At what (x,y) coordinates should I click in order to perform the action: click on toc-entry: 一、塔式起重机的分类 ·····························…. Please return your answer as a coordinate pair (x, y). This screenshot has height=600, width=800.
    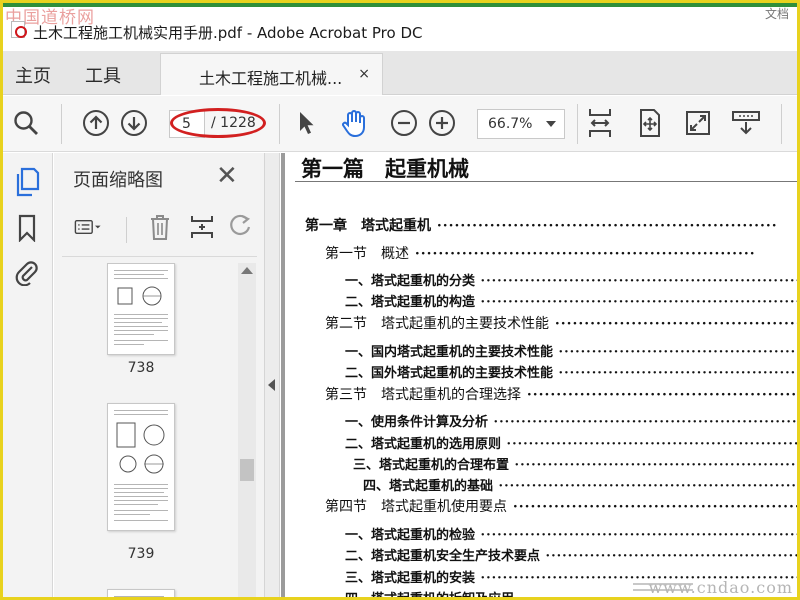
    Looking at the image, I should click on (571, 279).